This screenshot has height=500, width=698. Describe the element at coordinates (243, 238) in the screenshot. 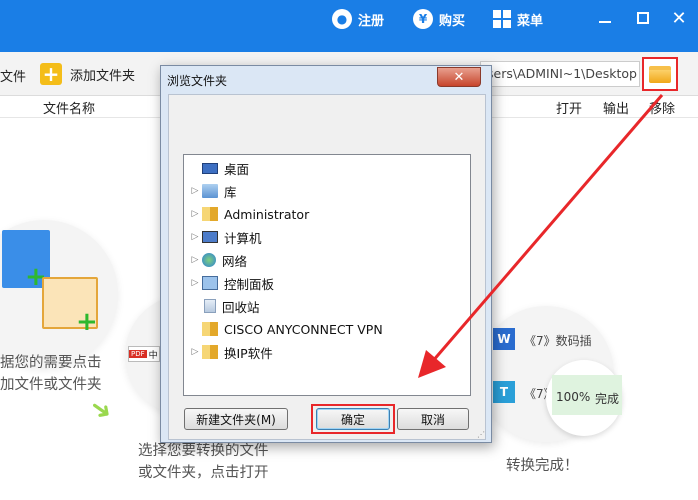

I see `tree-item-label: 计算机` at that location.